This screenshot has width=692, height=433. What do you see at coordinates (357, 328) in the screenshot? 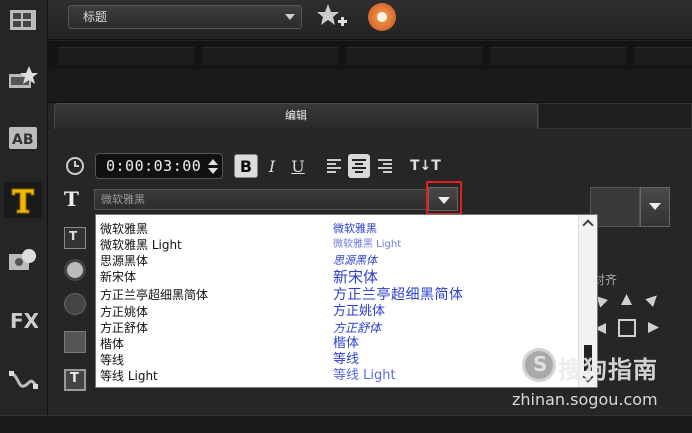
I see `font-option-preview: 方正舒体` at bounding box center [357, 328].